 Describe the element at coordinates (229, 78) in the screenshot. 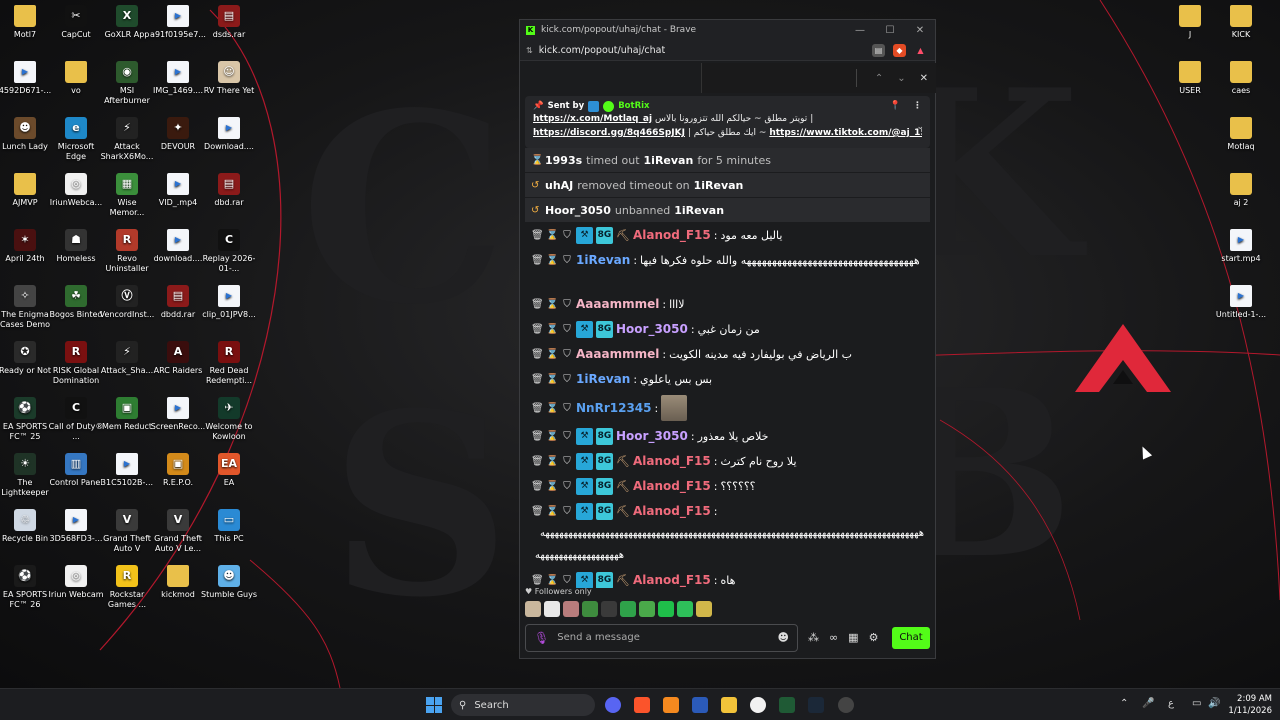

I see `desktop-icon: ☺ RV There Yet` at that location.